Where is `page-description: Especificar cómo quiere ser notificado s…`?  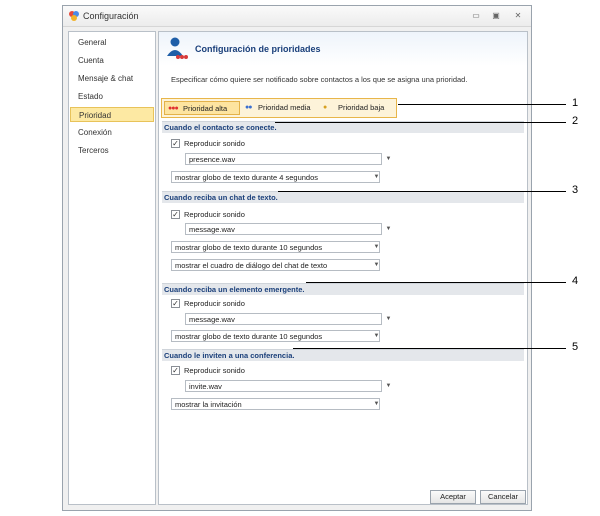 page-description: Especificar cómo quiere ser notificado s… is located at coordinates (319, 79).